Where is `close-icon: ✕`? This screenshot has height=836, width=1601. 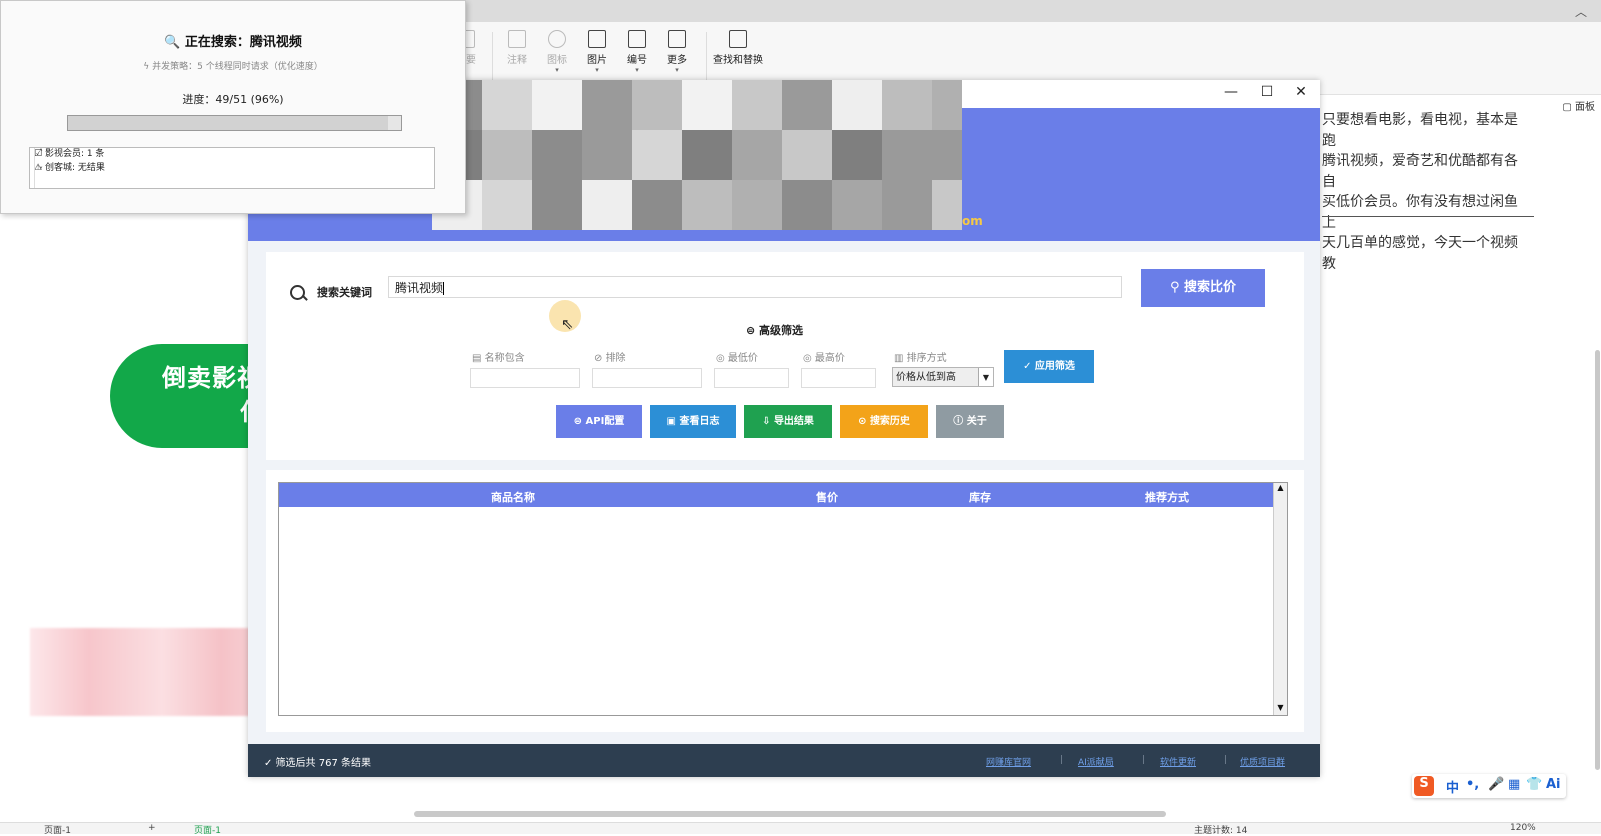
close-icon: ✕ is located at coordinates (1301, 92).